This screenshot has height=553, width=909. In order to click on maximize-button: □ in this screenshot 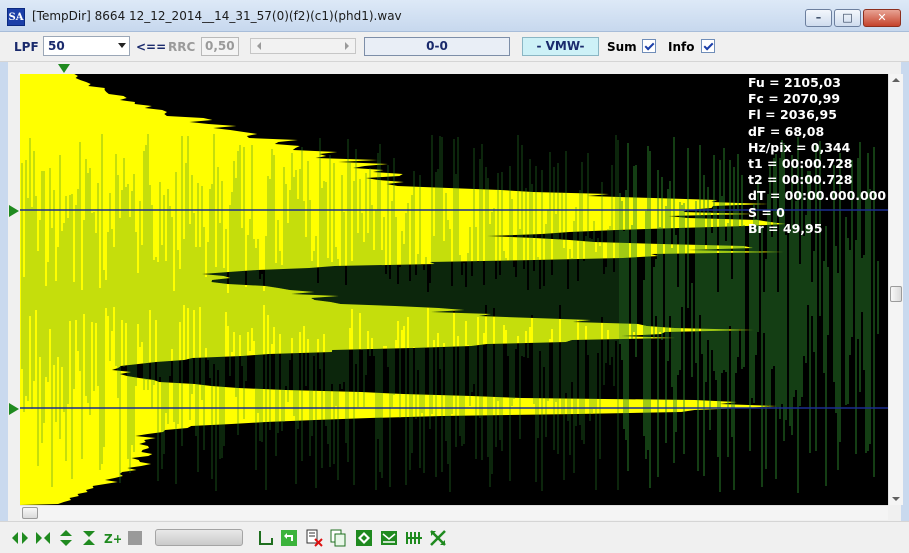, I will do `click(847, 18)`.